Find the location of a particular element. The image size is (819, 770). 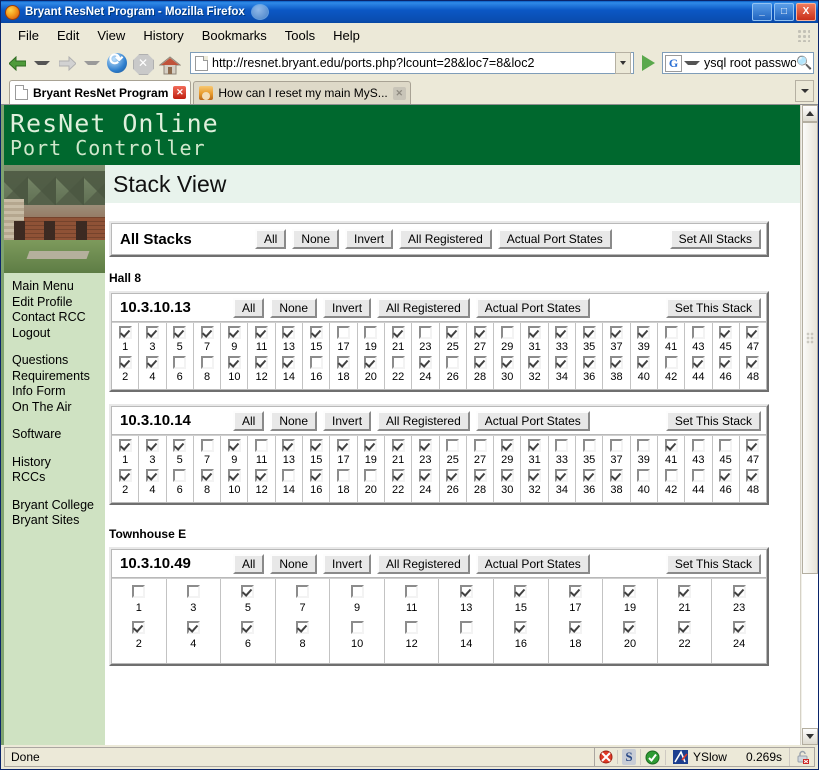

scrollbar-thumb is located at coordinates (809, 348).